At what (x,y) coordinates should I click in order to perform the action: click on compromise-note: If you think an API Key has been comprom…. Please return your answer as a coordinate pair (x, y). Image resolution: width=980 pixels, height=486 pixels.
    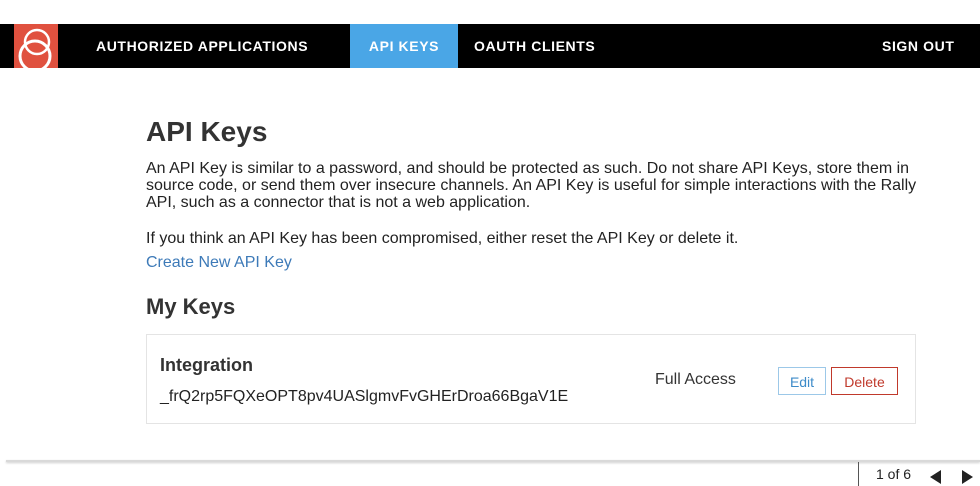
    Looking at the image, I should click on (442, 238).